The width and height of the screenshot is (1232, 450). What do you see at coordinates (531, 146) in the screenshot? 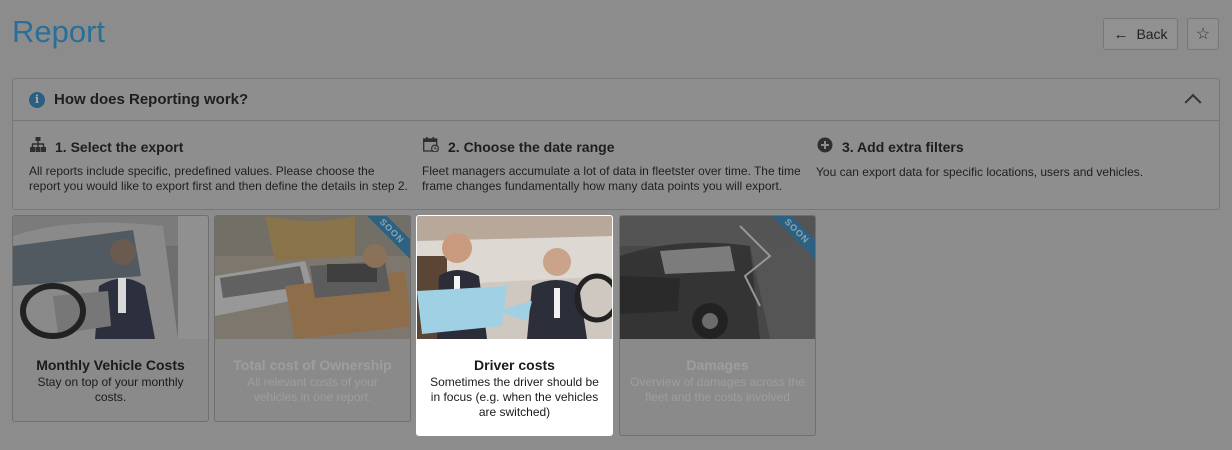
I see `step-title: 2. Choose the date range` at bounding box center [531, 146].